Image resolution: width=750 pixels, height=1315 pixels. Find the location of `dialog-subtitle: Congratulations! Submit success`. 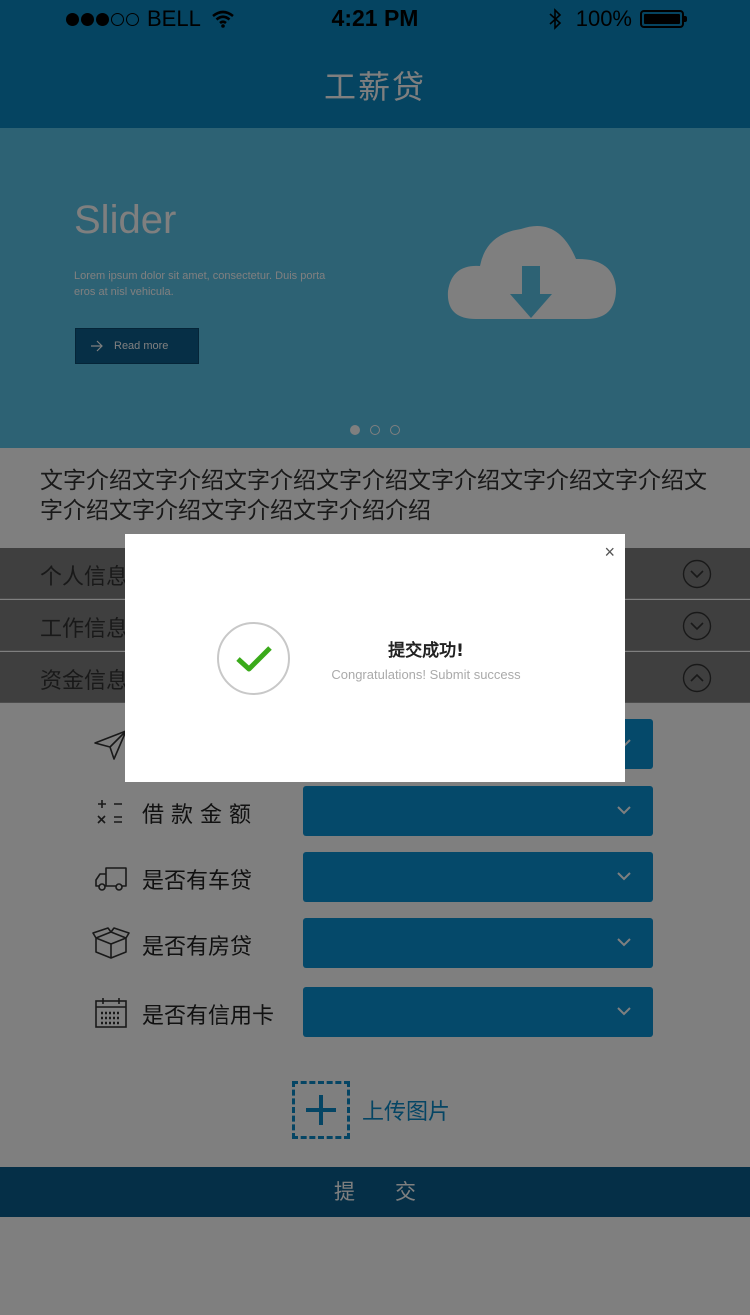

dialog-subtitle: Congratulations! Submit success is located at coordinates (426, 674).